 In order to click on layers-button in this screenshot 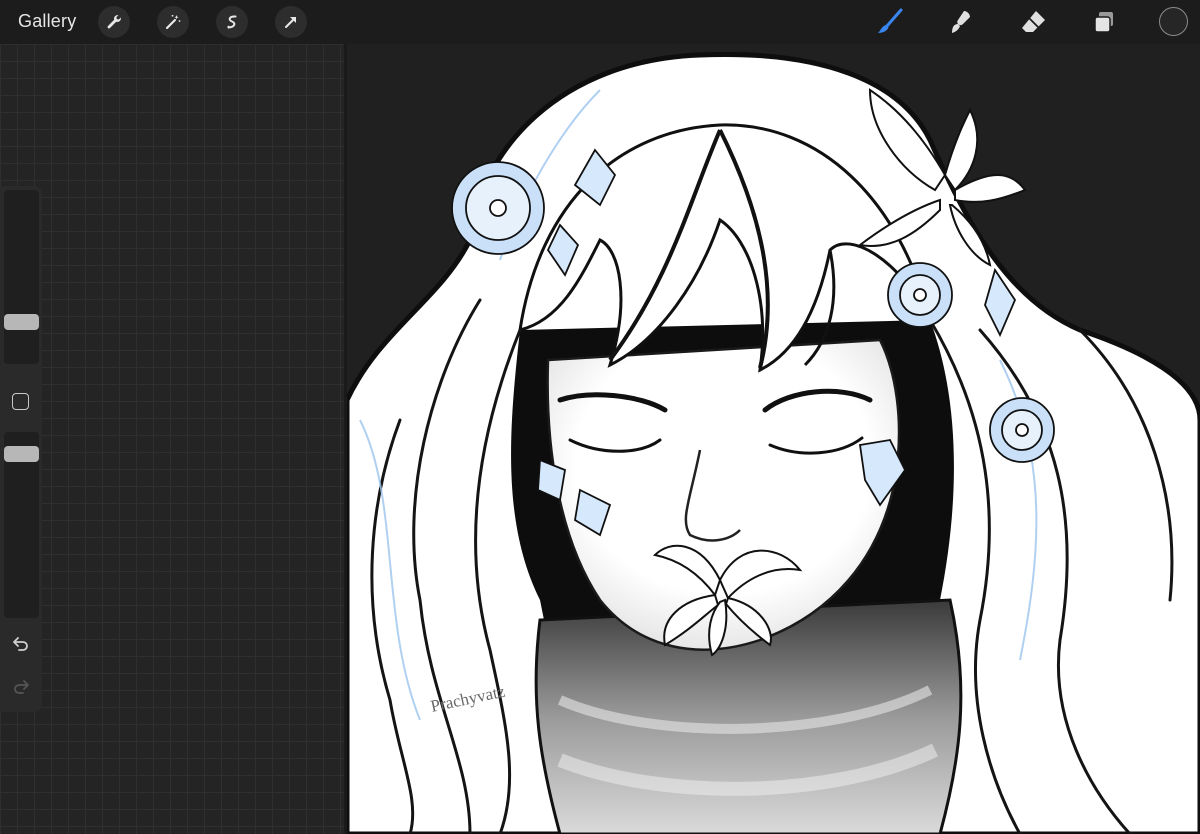, I will do `click(1104, 22)`.